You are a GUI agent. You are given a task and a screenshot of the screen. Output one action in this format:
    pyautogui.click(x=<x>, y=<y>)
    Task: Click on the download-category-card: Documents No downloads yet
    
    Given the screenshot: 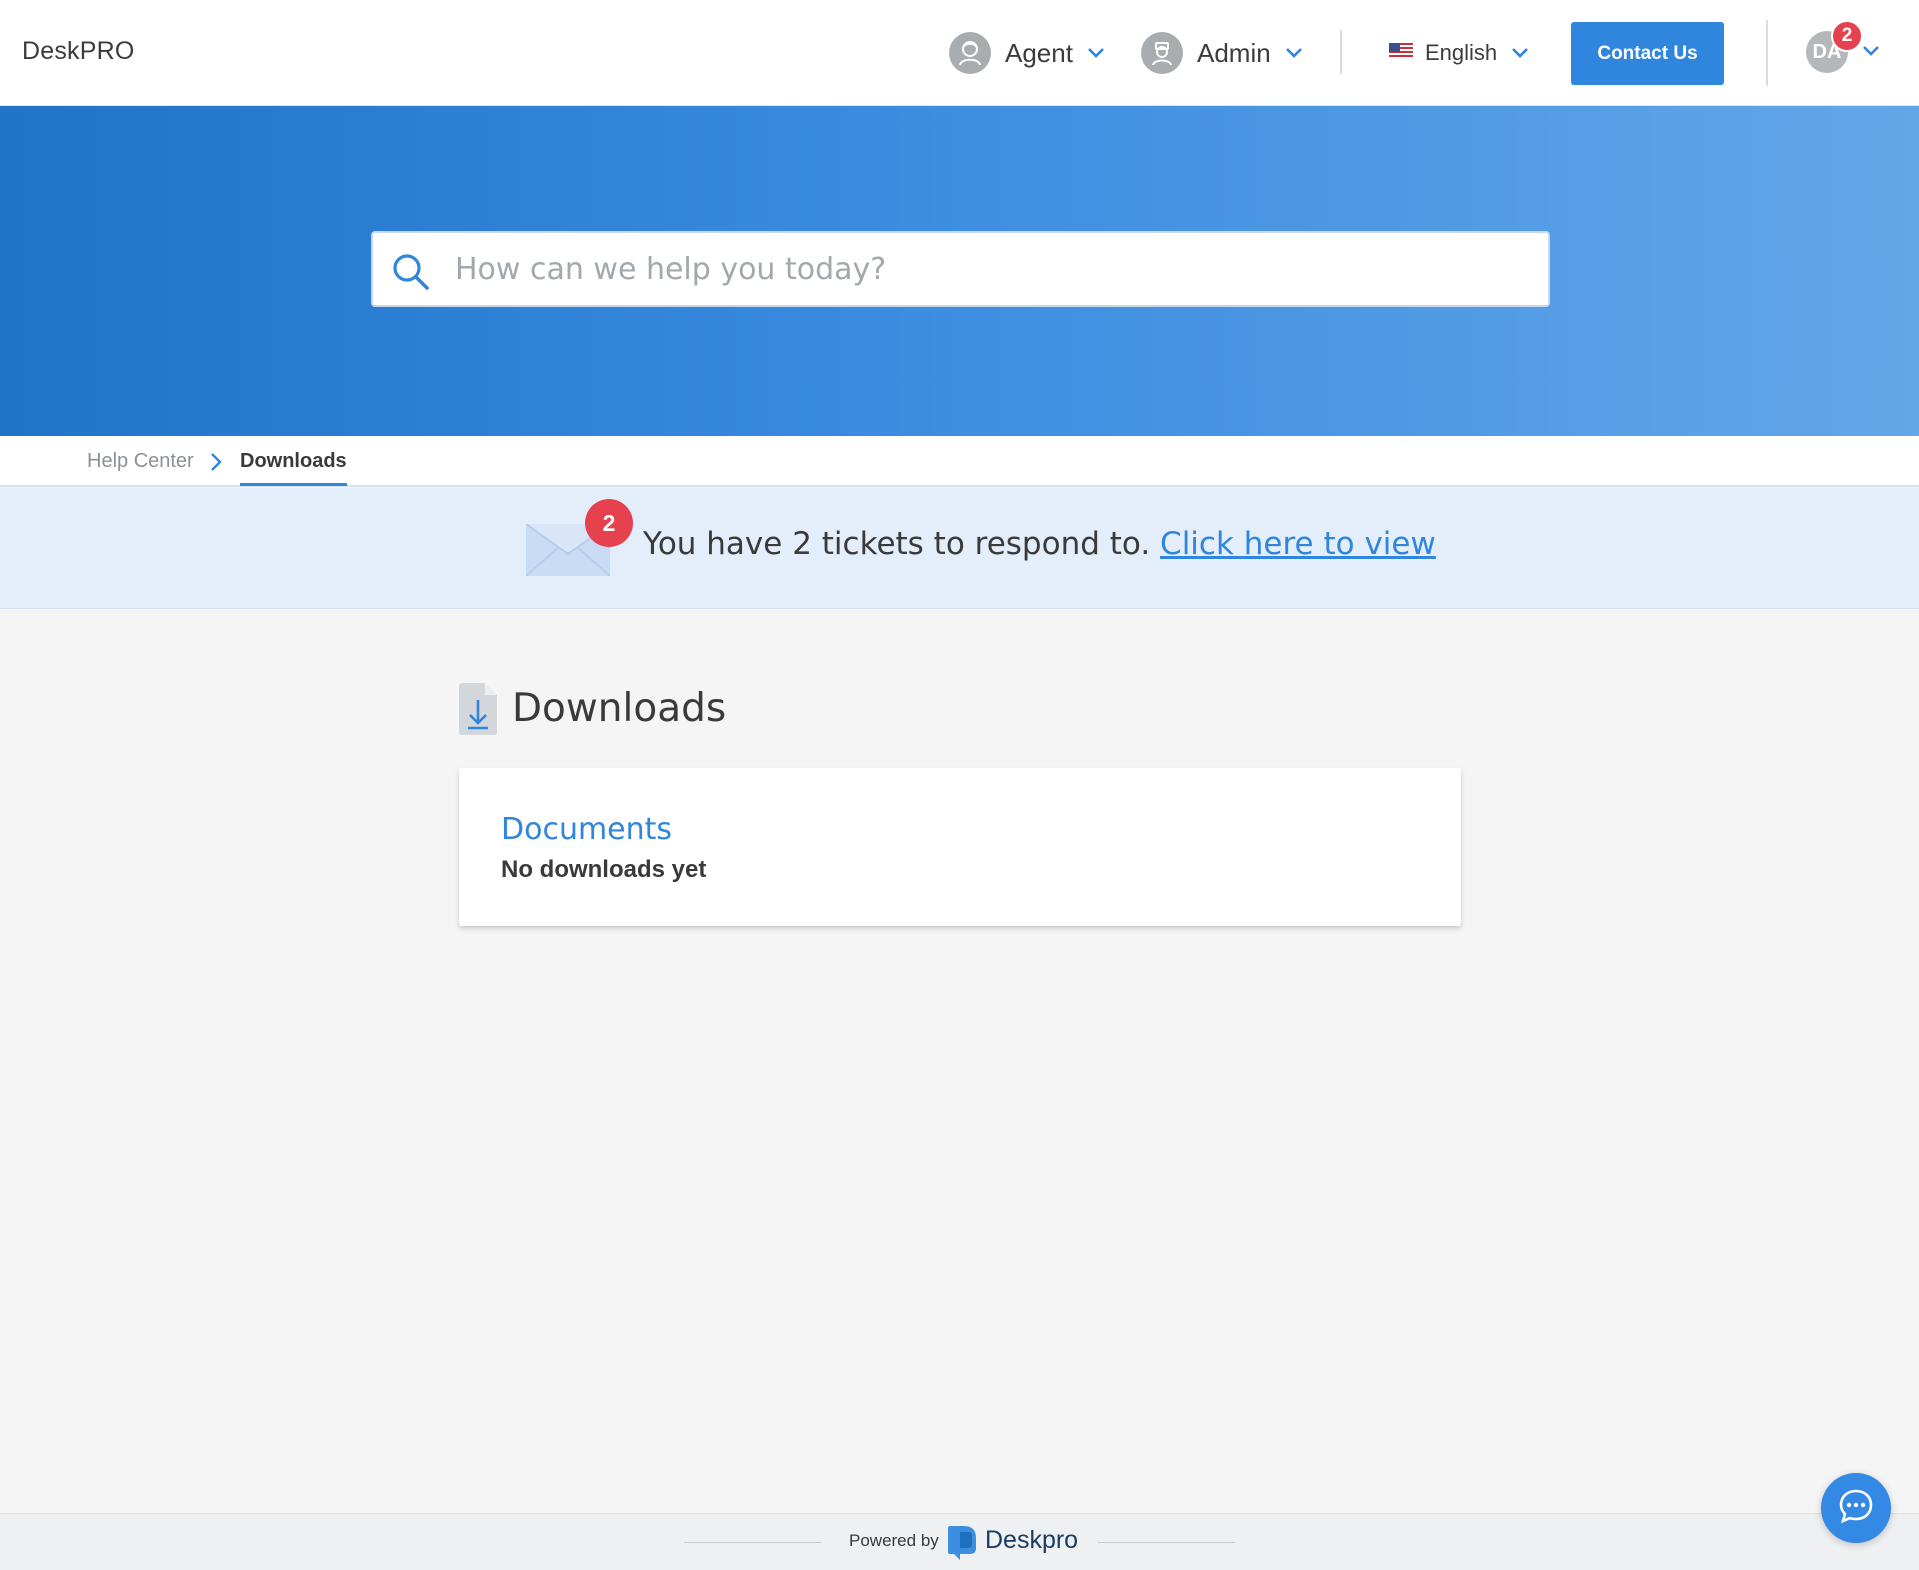 What is the action you would take?
    pyautogui.click(x=960, y=847)
    